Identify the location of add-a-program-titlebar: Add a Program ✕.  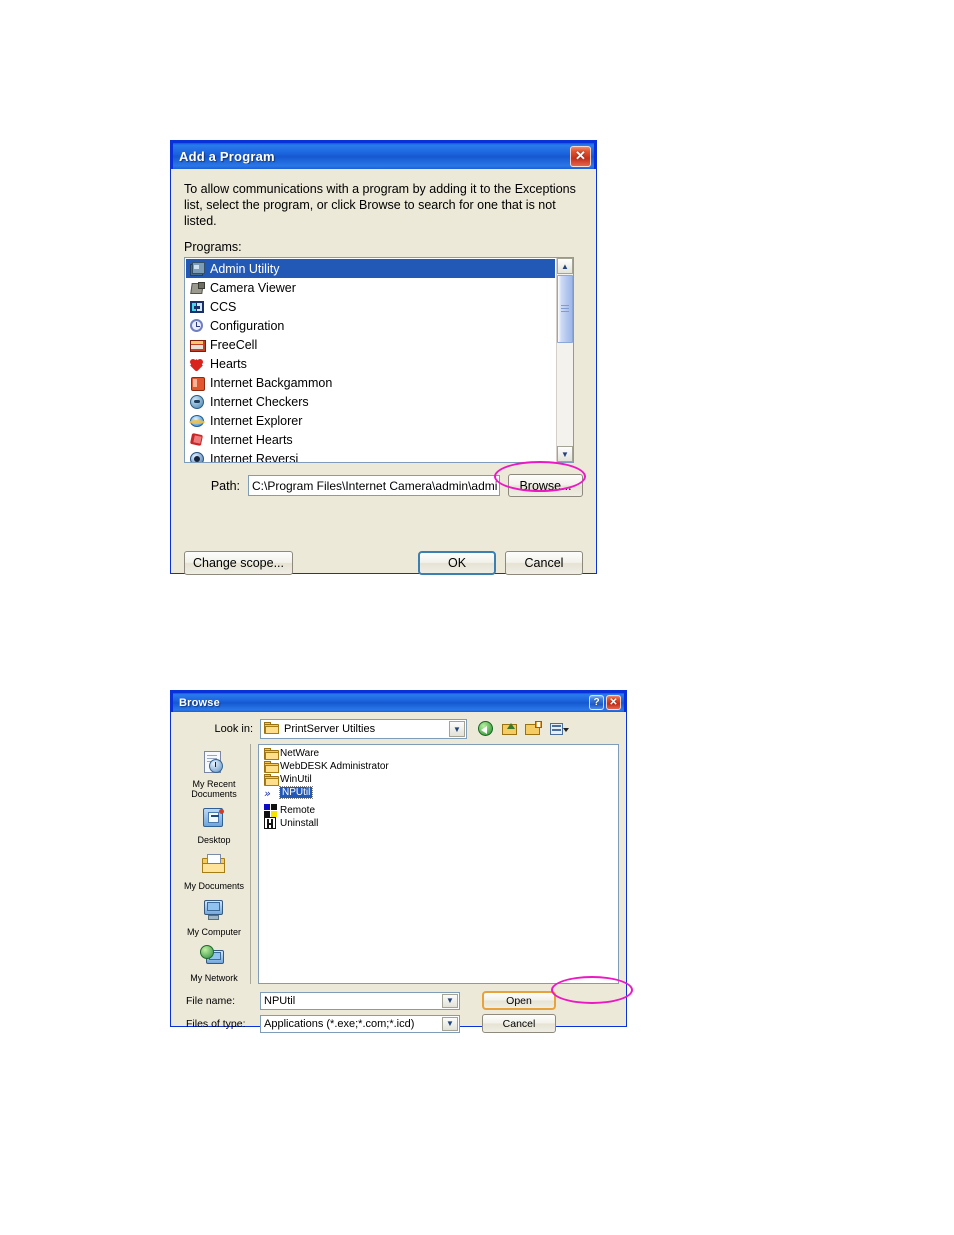
(383, 156).